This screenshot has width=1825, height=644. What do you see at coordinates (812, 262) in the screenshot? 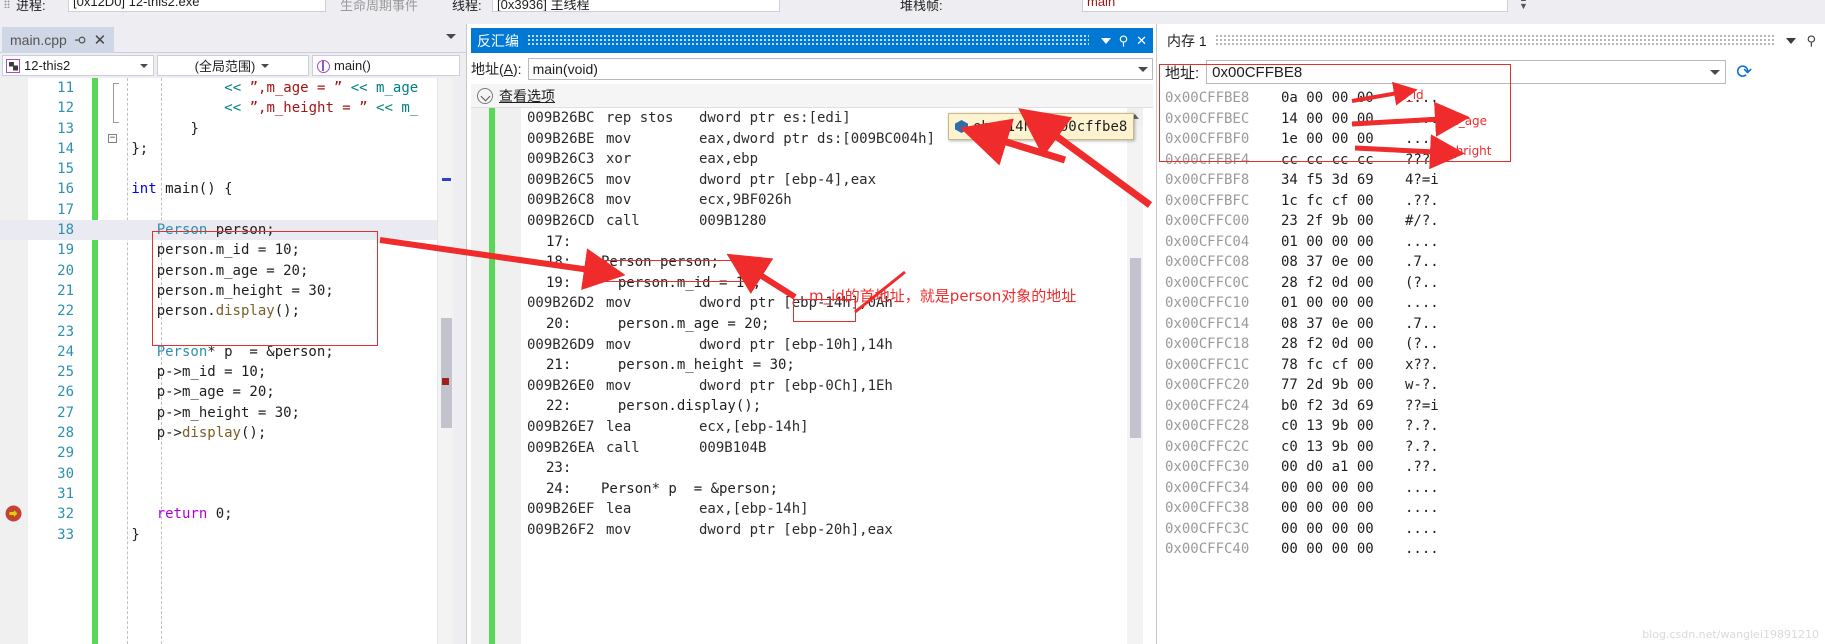
I see `disassembly-source-row: 18: Person person;` at bounding box center [812, 262].